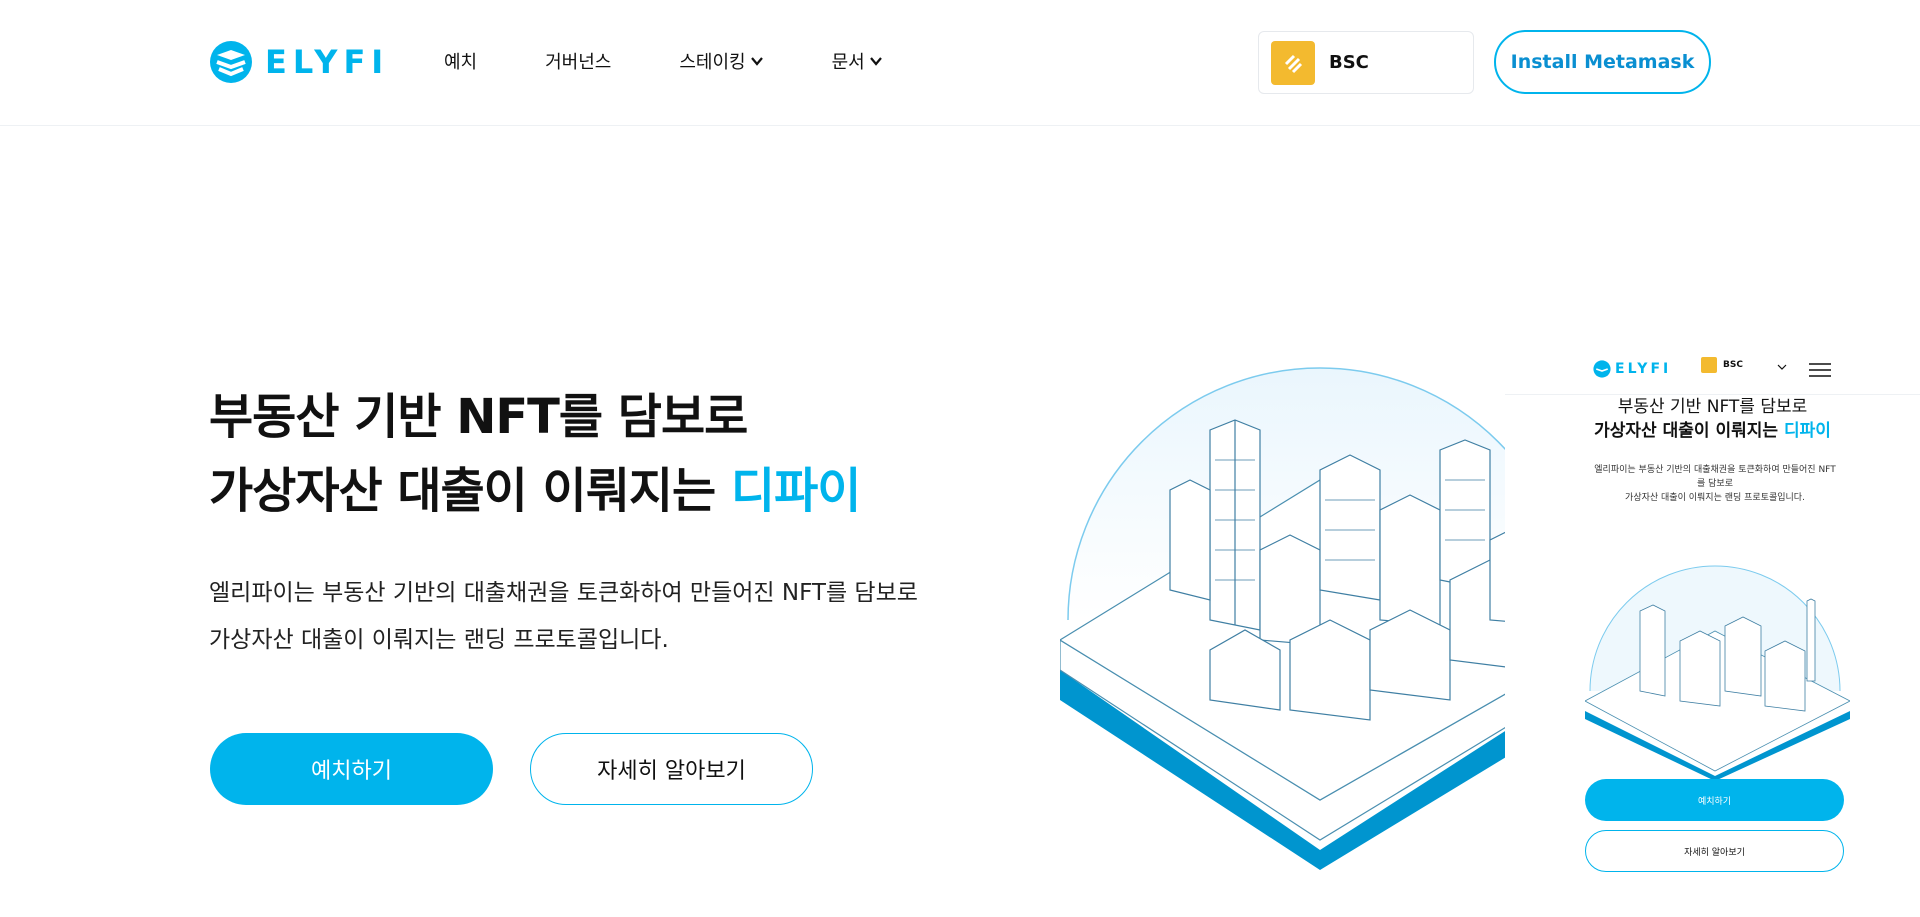  Describe the element at coordinates (1643, 369) in the screenshot. I see `mobile-brand-name: ELYFI` at that location.